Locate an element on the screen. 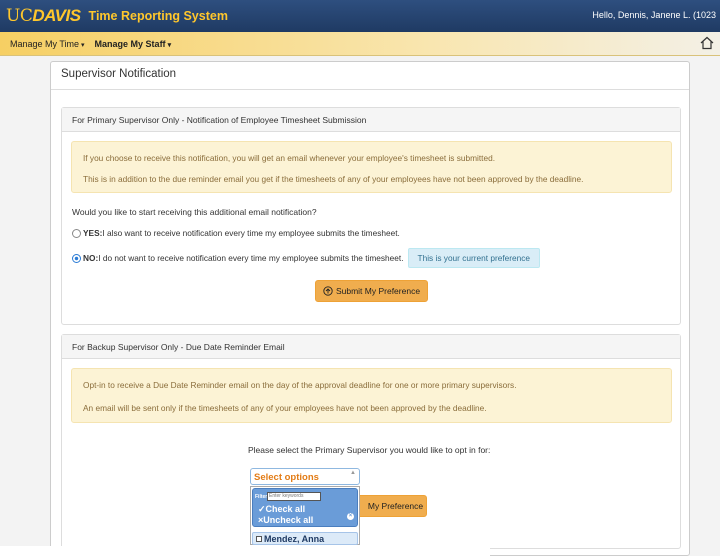 The image size is (720, 556). check-all-label: Check all is located at coordinates (285, 509).